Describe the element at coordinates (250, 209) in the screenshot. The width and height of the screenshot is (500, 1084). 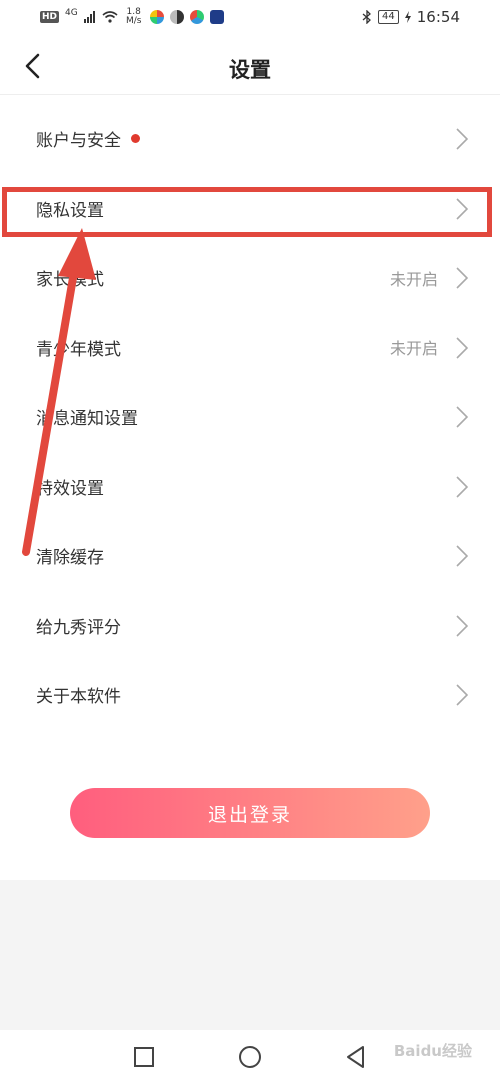
I see `settings-item-privacy: 隐私设置` at that location.